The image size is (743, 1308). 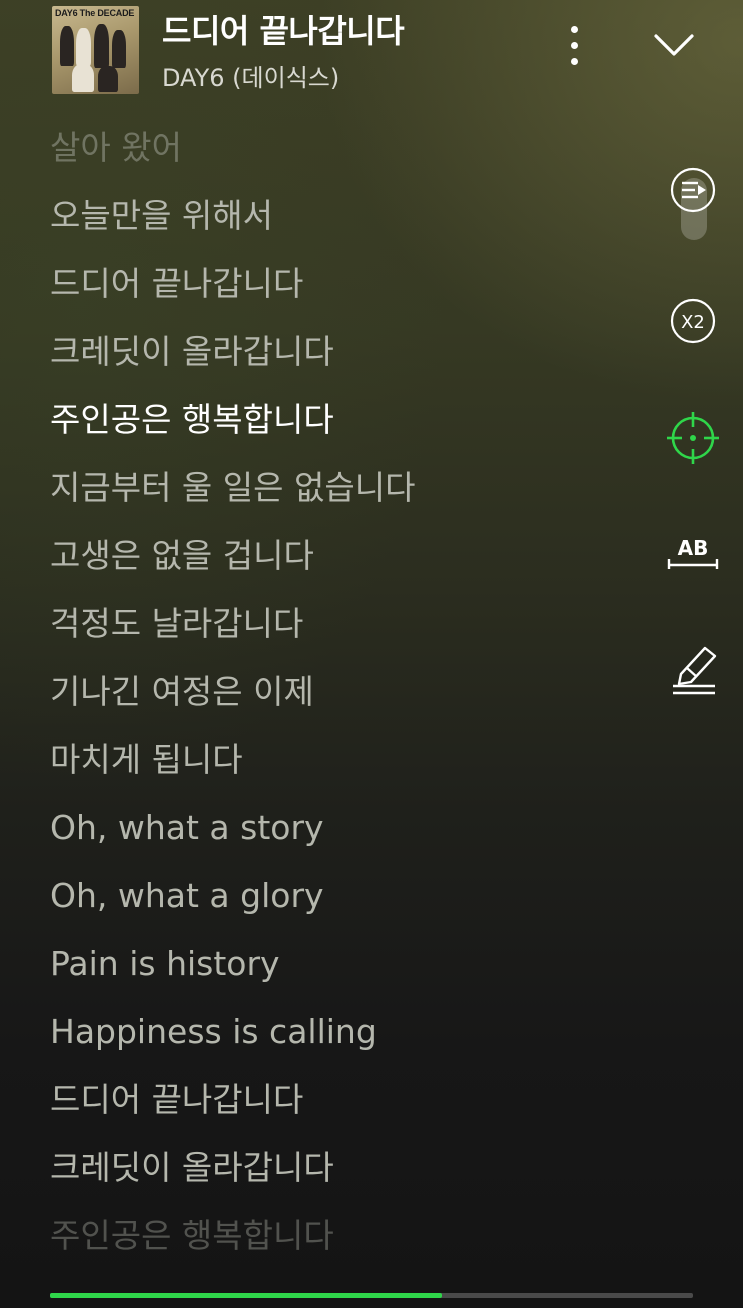 What do you see at coordinates (246, 1295) in the screenshot?
I see `progress-fill` at bounding box center [246, 1295].